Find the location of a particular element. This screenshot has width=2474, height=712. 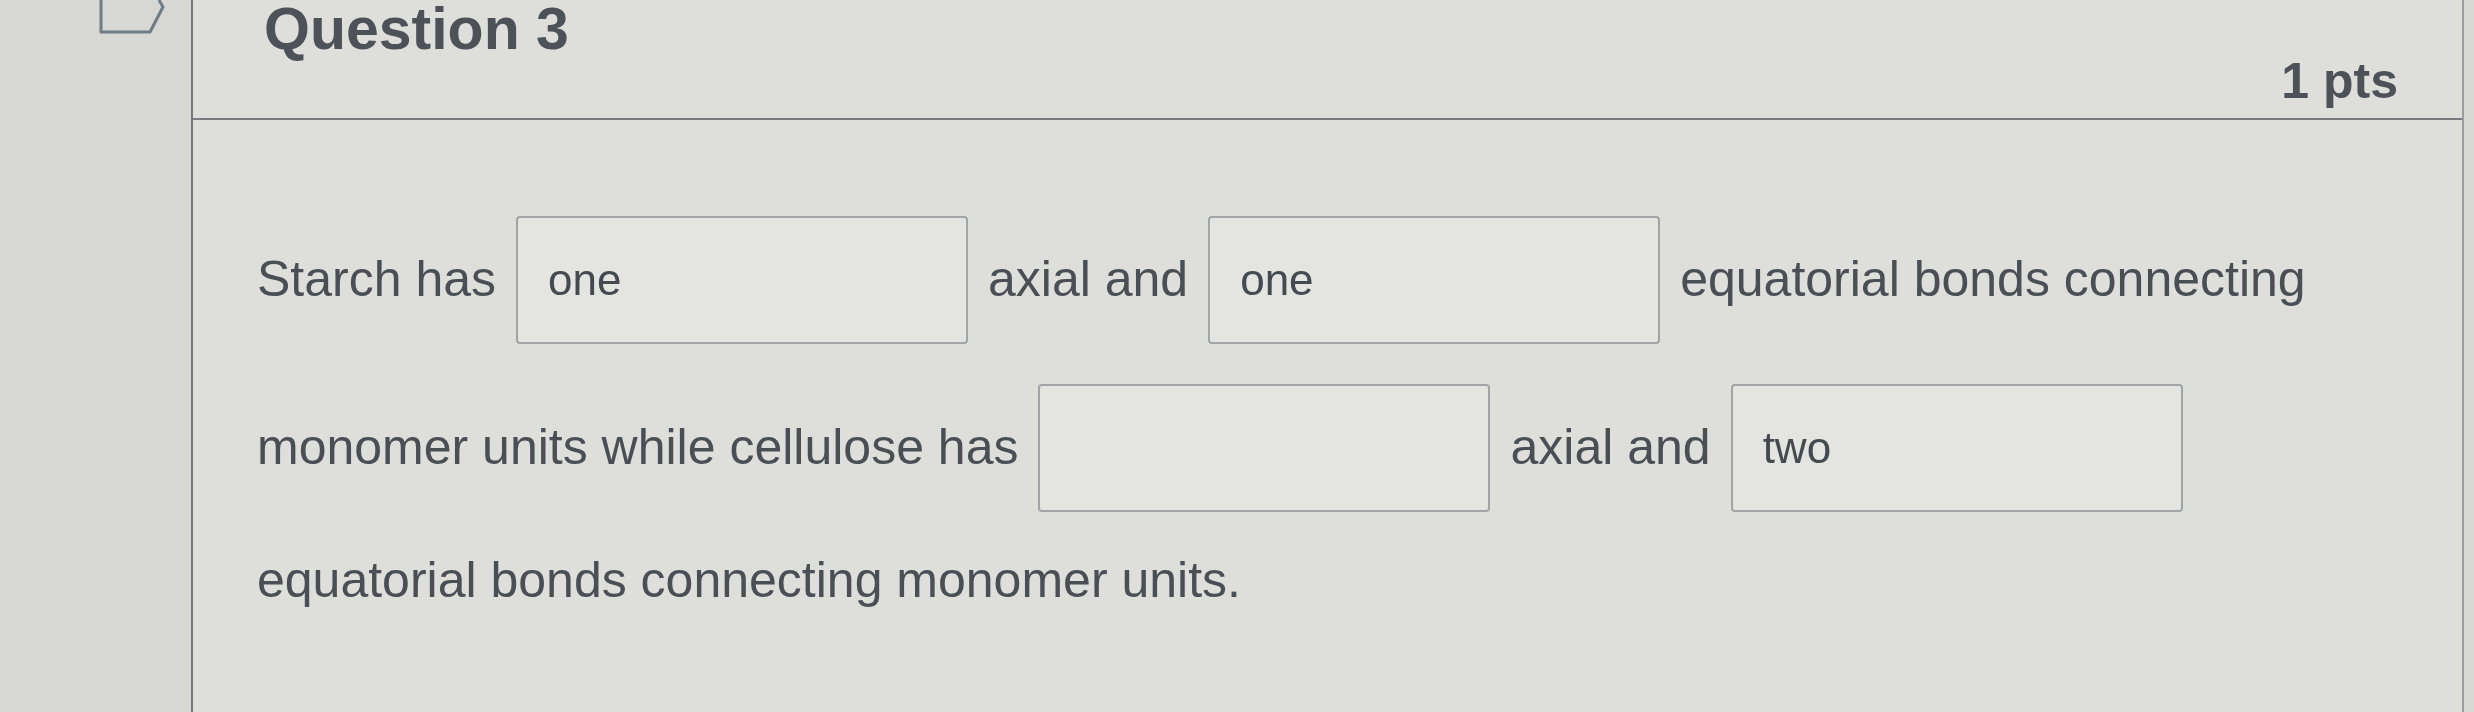

question-text: equatorial bonds connecting monomer units. is located at coordinates (749, 581).